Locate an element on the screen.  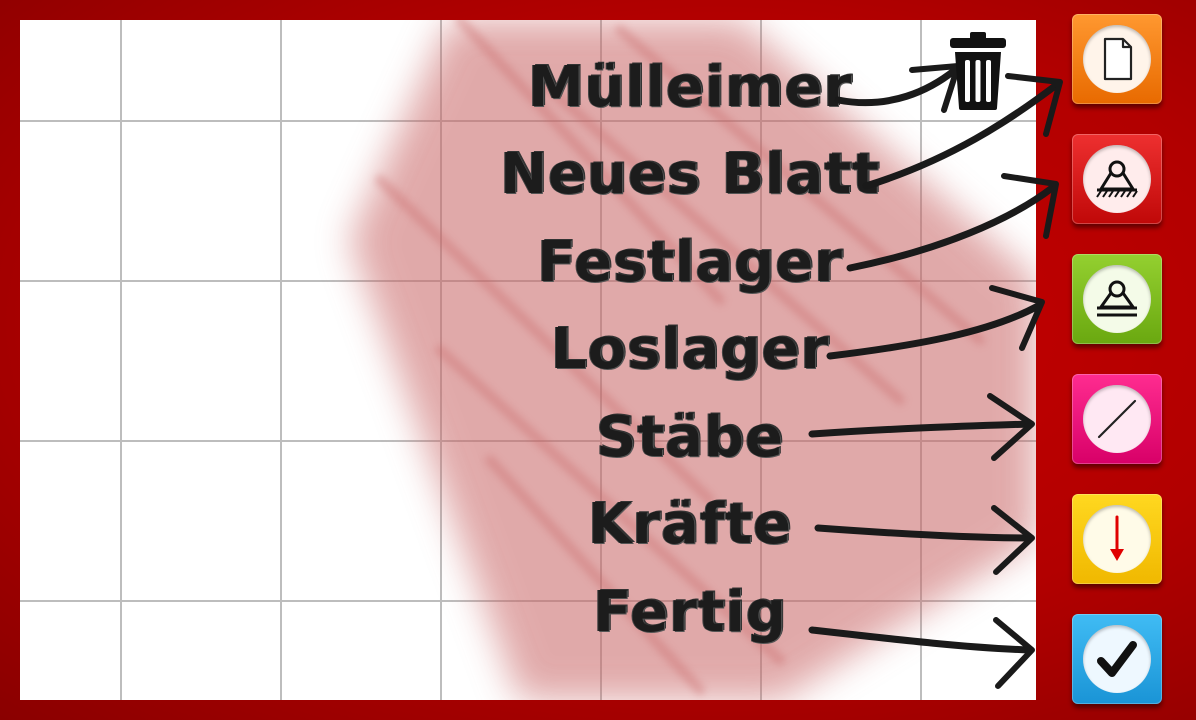
checkmark-icon is located at coordinates (1117, 659).